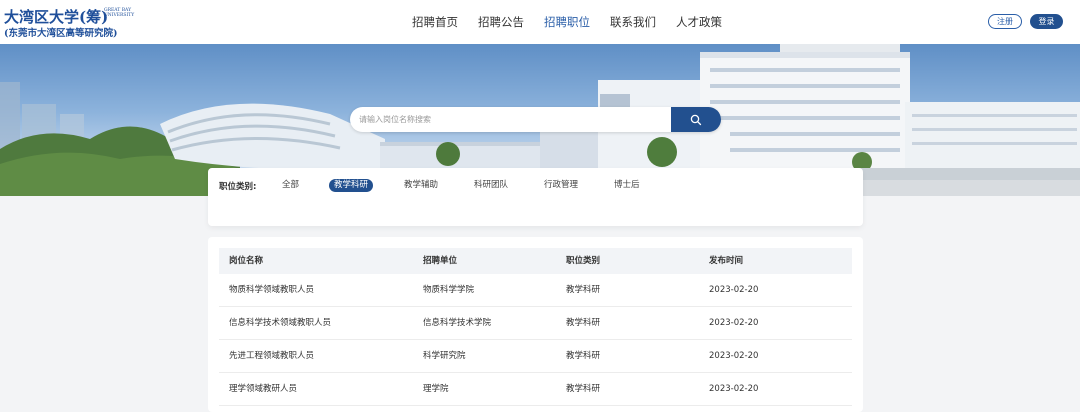 The width and height of the screenshot is (1080, 412). What do you see at coordinates (627, 185) in the screenshot?
I see `filter-option-postdoc: 博士后` at bounding box center [627, 185].